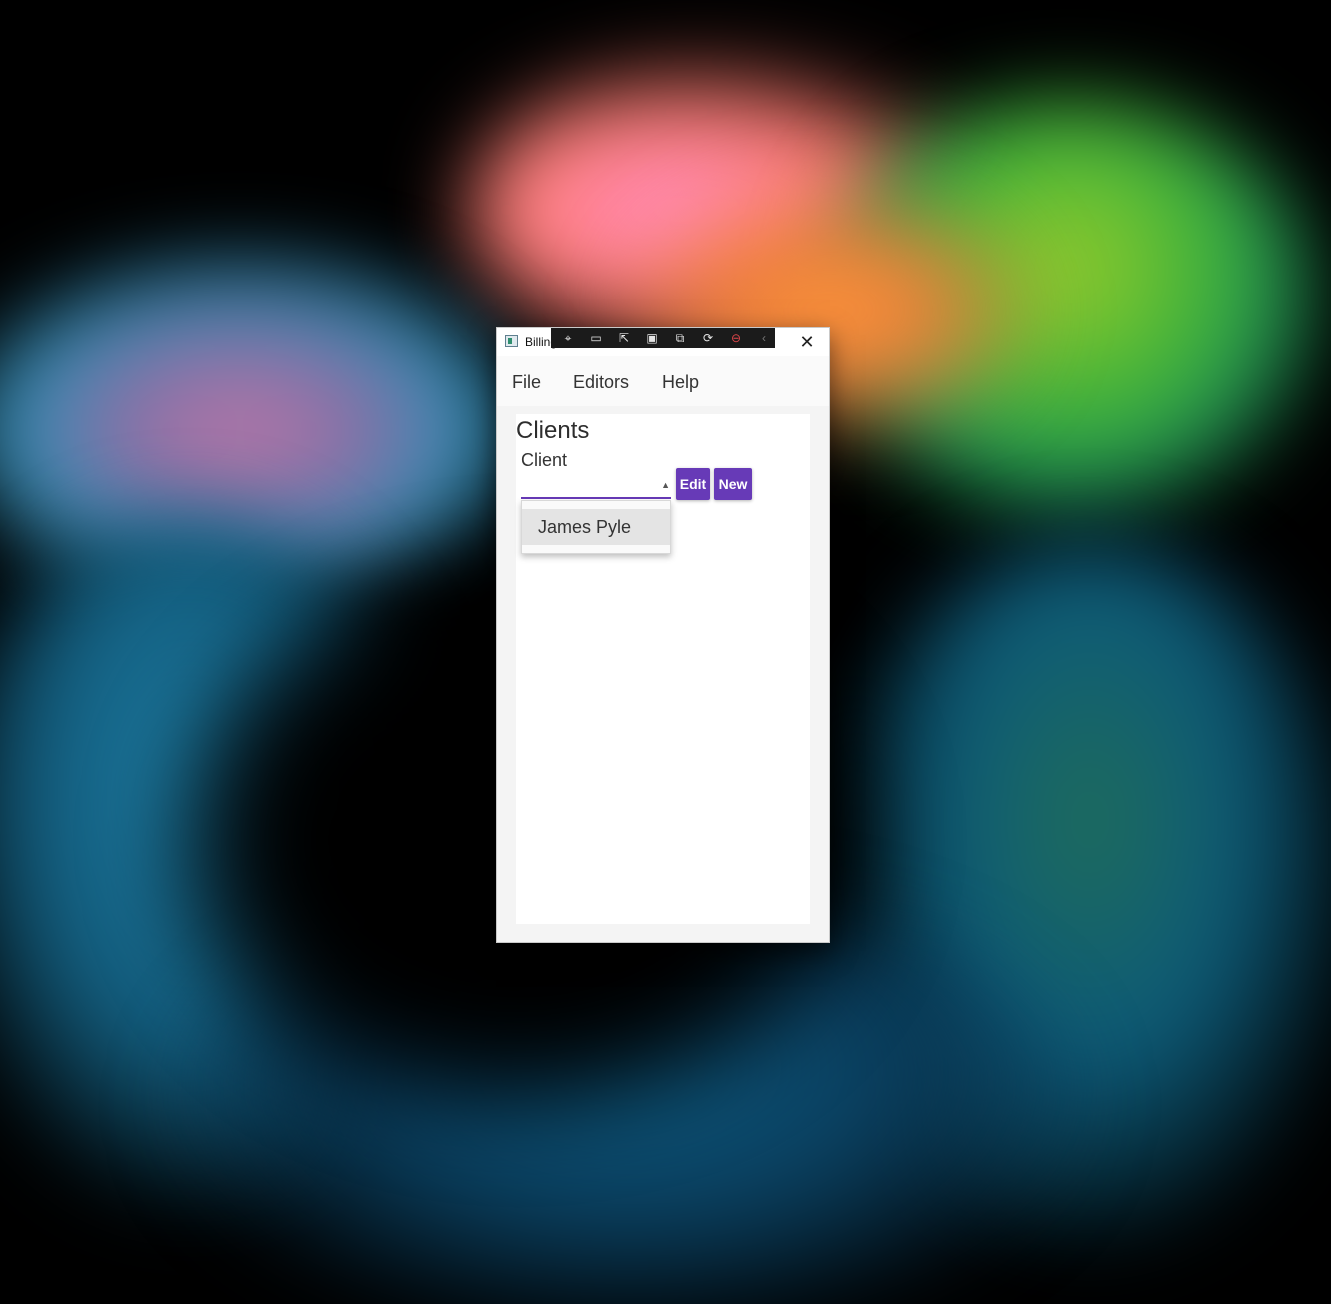 The image size is (1331, 1304). What do you see at coordinates (596, 338) in the screenshot?
I see `record-icon: ▭` at bounding box center [596, 338].